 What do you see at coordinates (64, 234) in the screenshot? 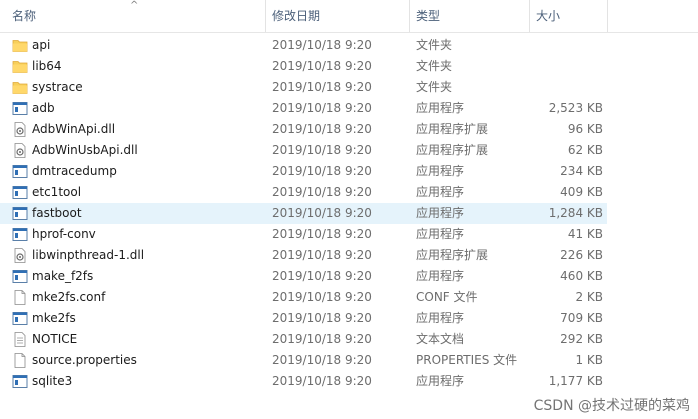
I see `file-name: hprof-conv` at bounding box center [64, 234].